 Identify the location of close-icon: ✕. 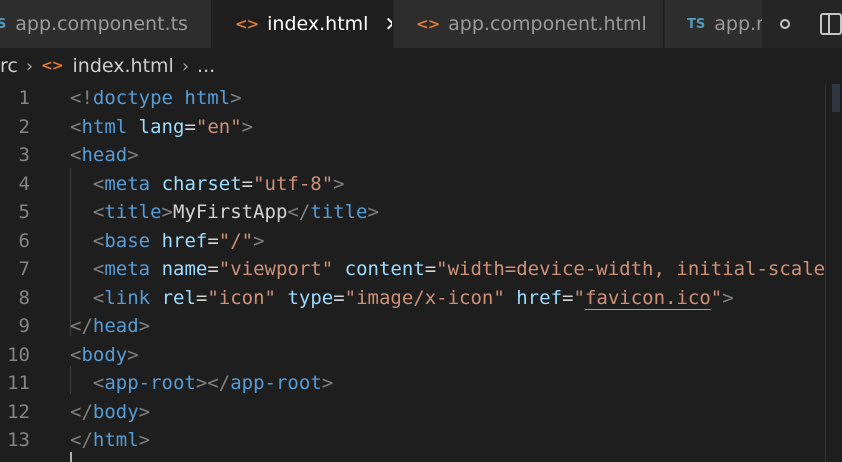
(388, 24).